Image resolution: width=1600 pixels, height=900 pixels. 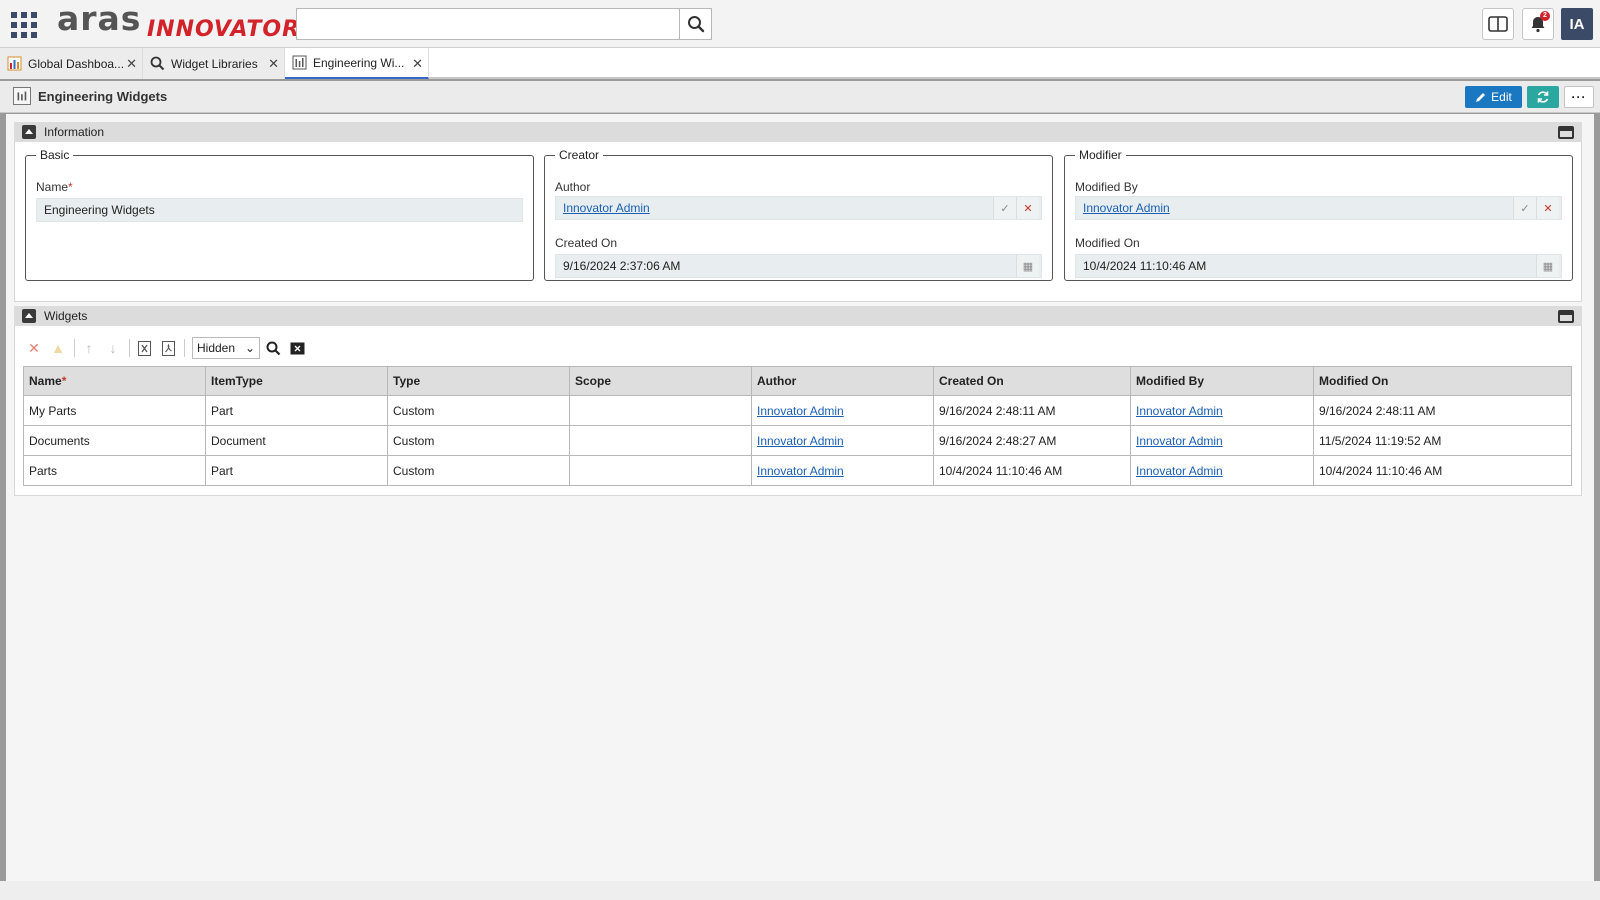 What do you see at coordinates (357, 63) in the screenshot?
I see `tab-engineering-widgets: Engineering Wi... ✕` at bounding box center [357, 63].